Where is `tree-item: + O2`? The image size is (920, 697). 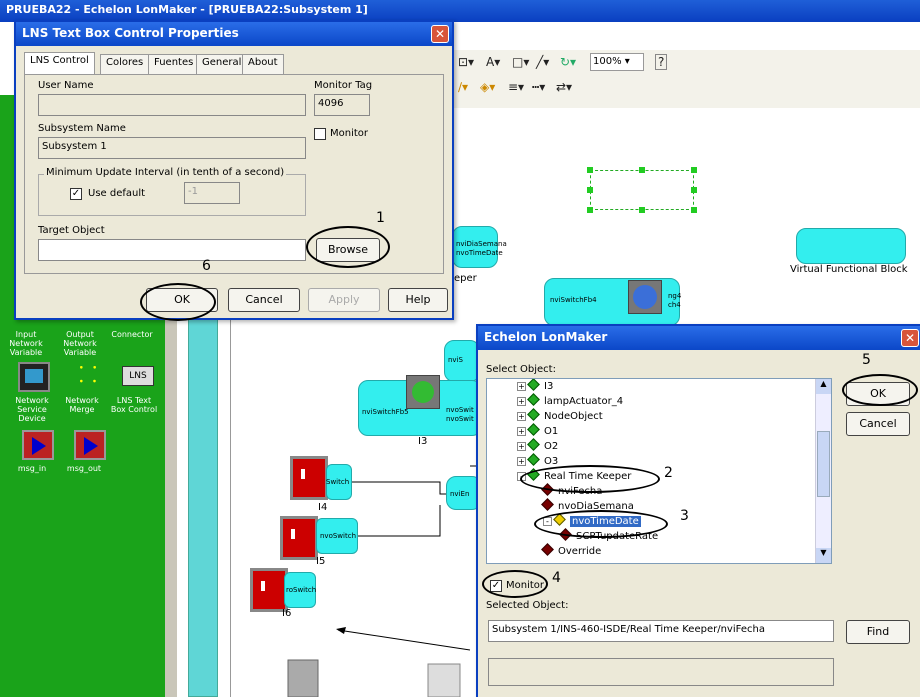
tree-item: + O2 is located at coordinates (538, 447).